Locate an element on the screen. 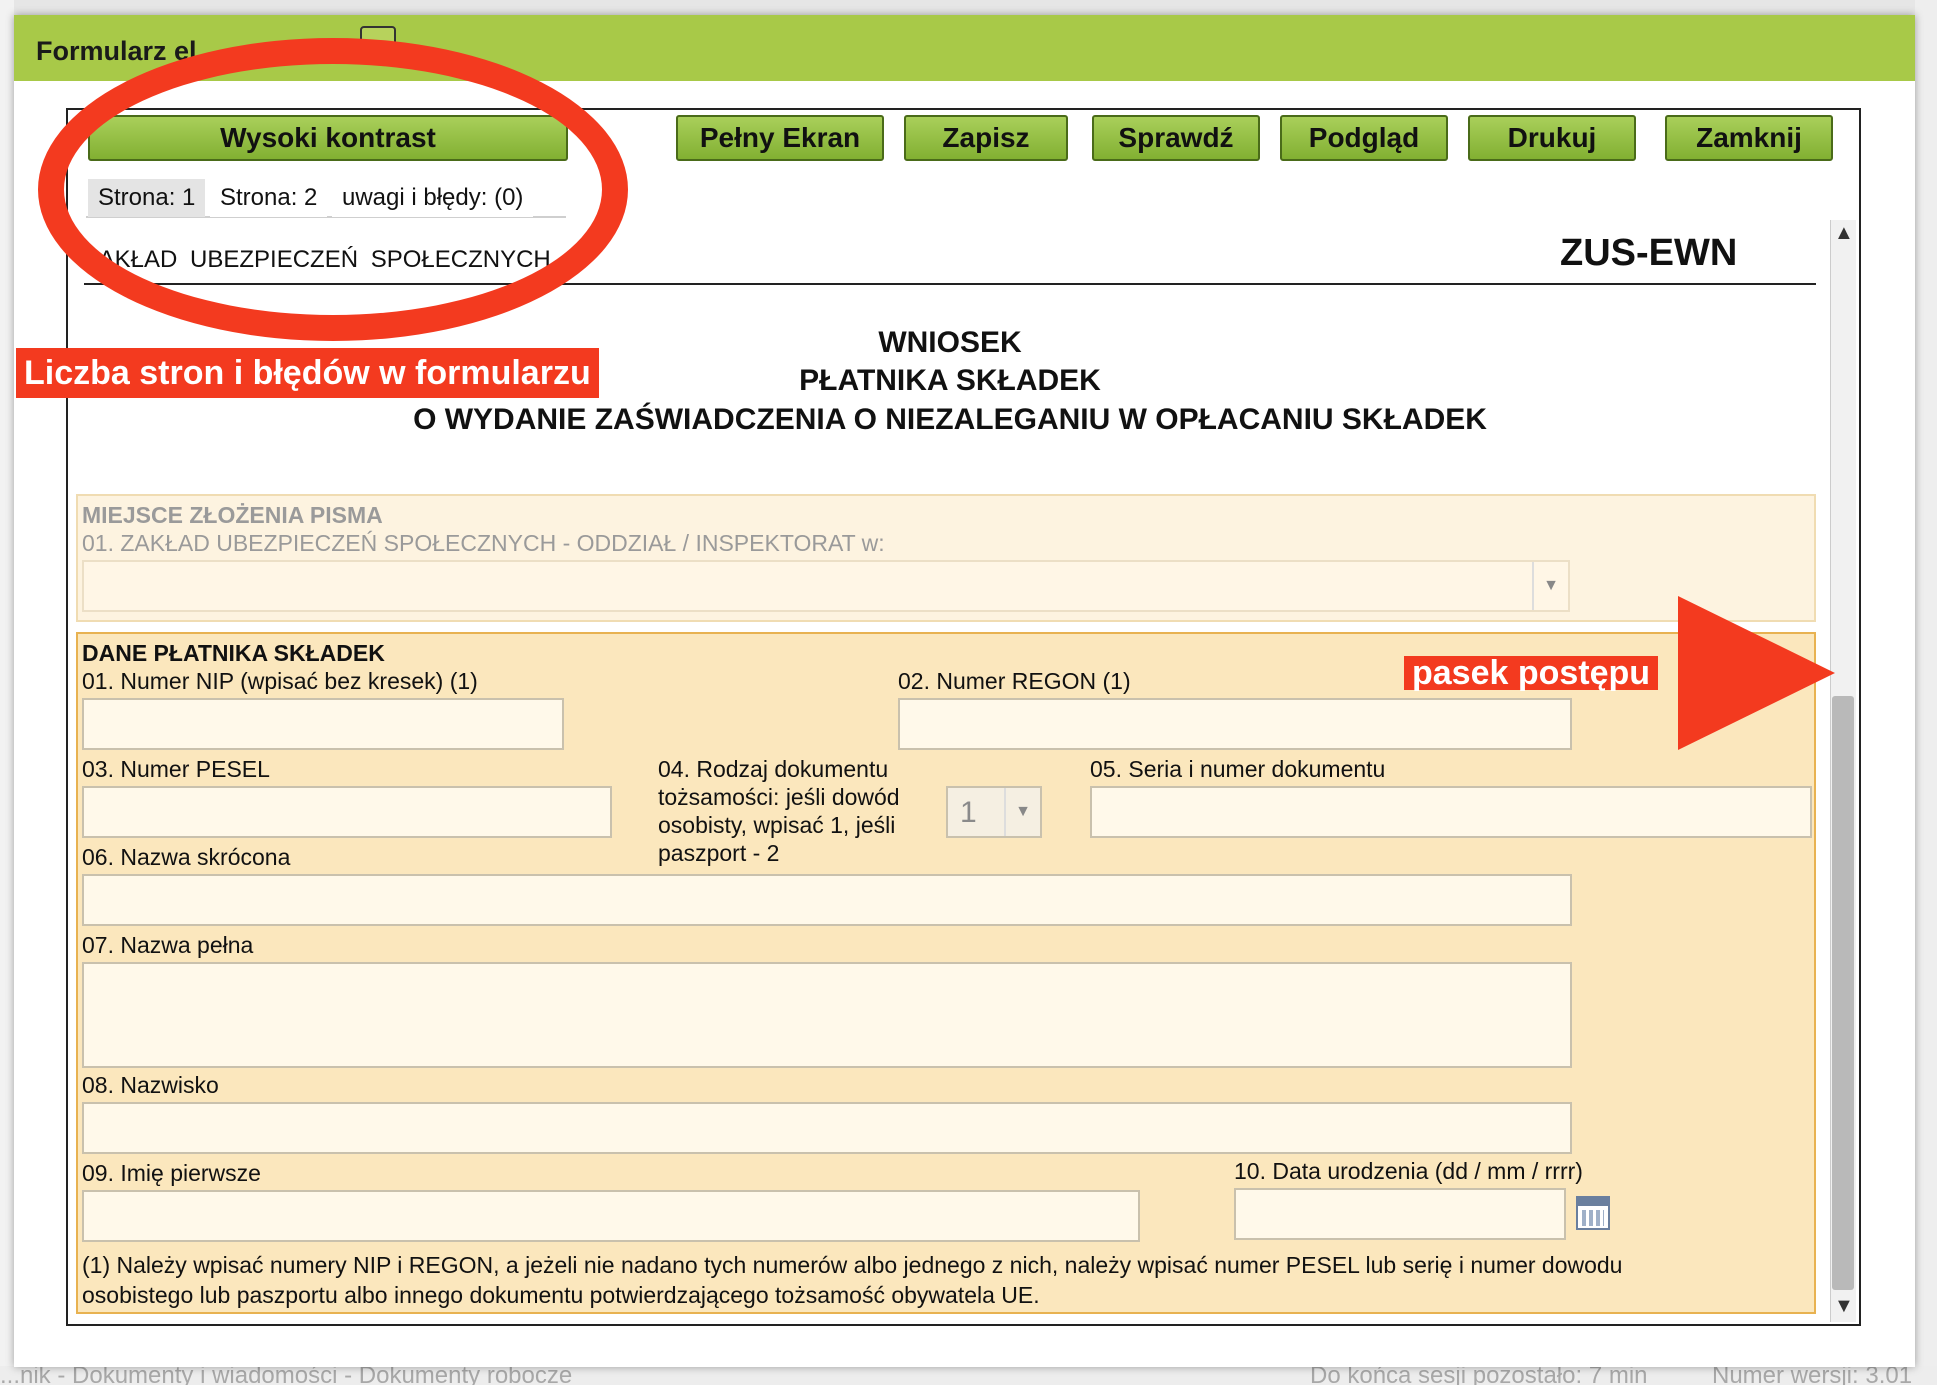 This screenshot has width=1937, height=1385. check-button: Sprawdź is located at coordinates (1176, 138).